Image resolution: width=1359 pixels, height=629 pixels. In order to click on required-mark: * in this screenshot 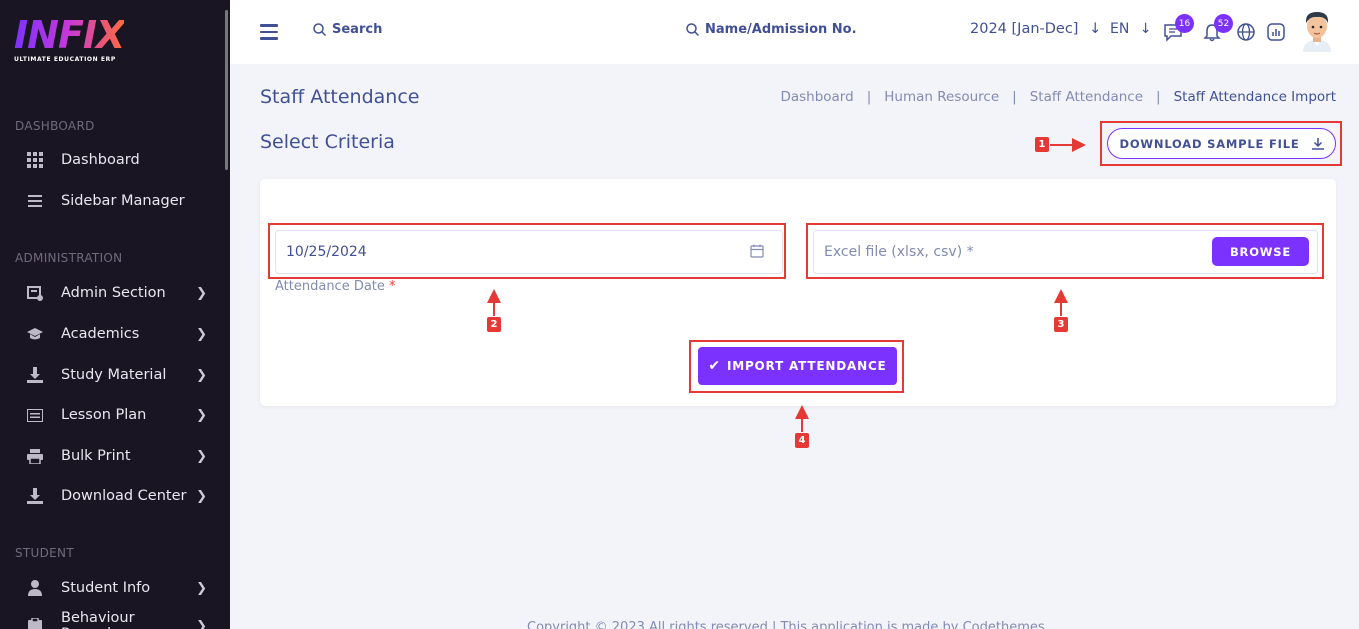, I will do `click(392, 286)`.